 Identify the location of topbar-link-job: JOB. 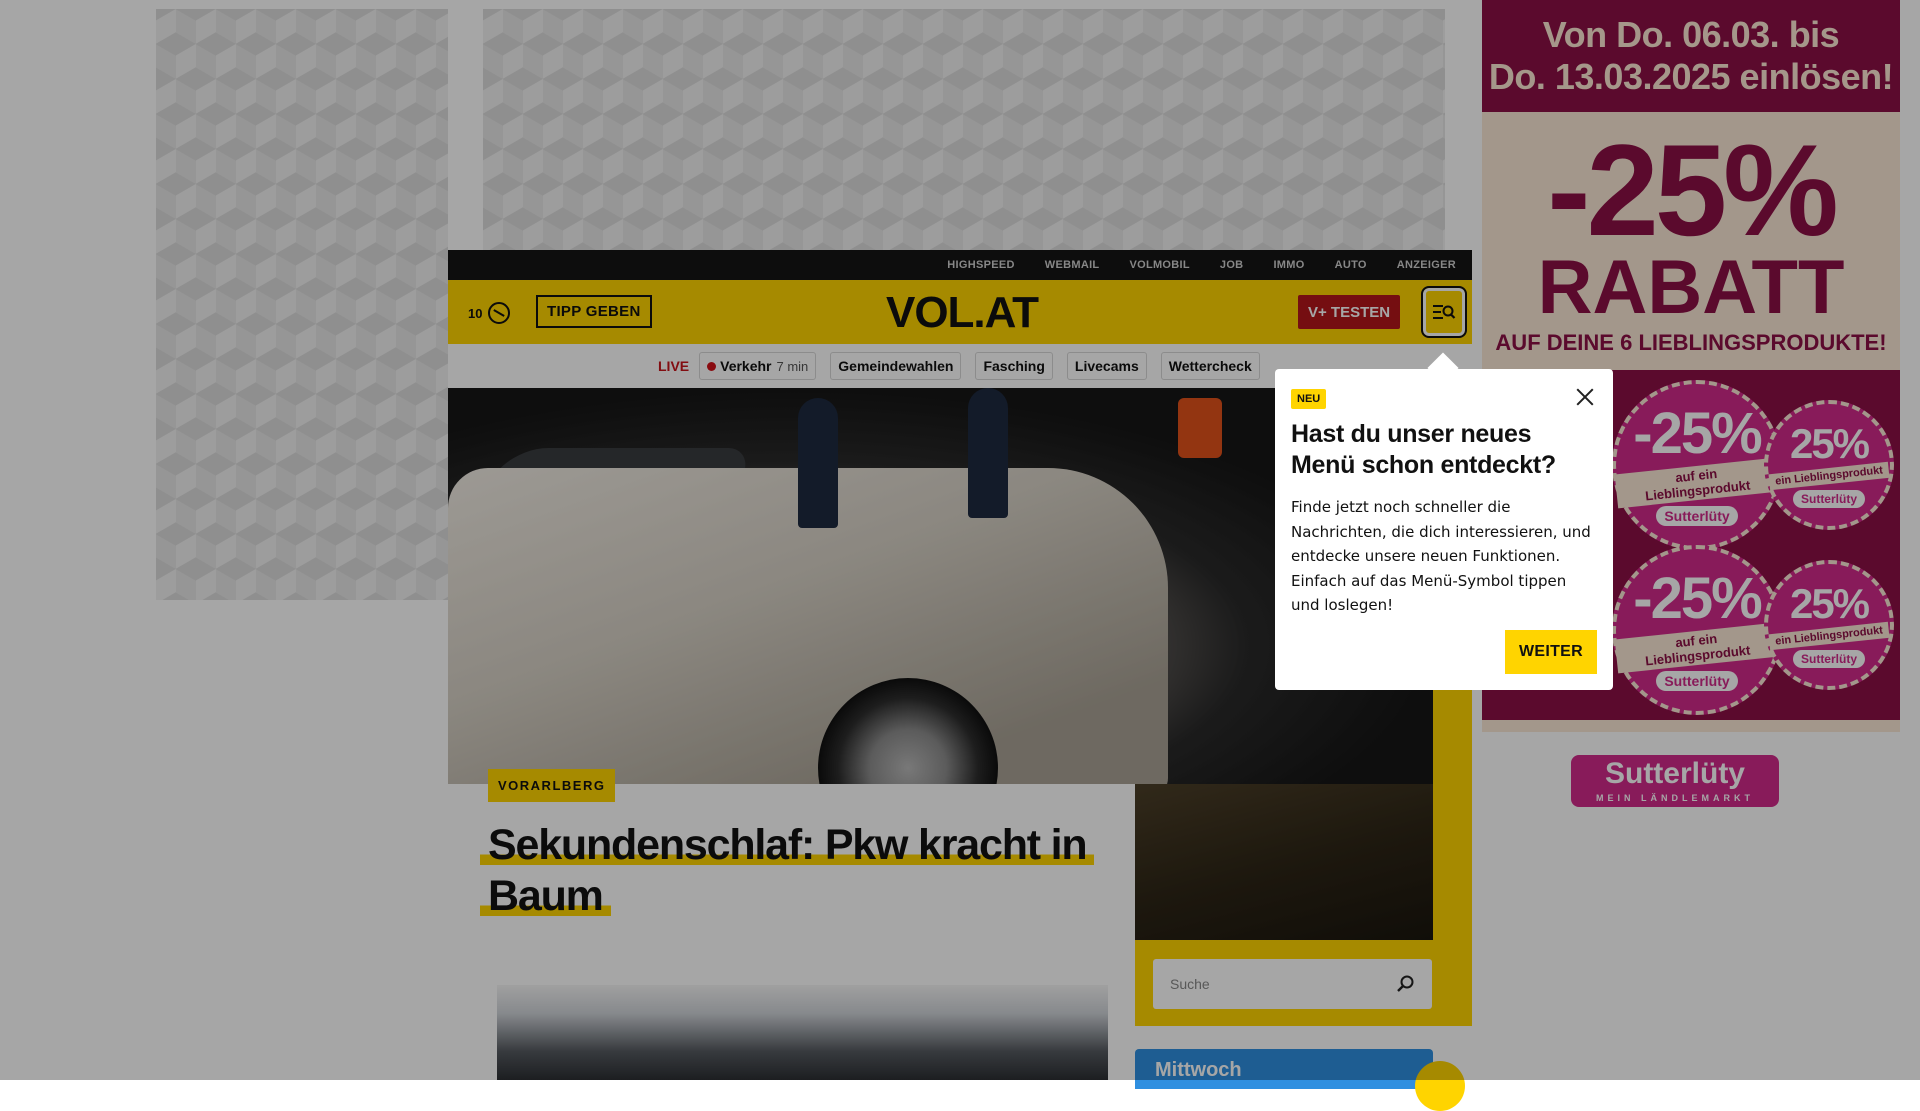
(1232, 265).